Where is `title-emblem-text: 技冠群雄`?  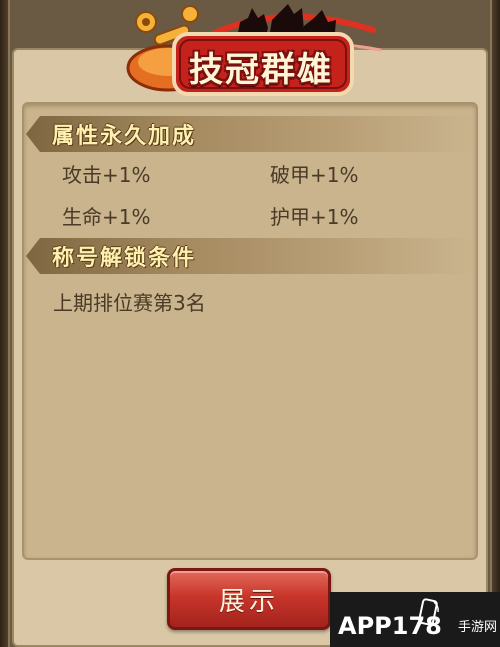 title-emblem-text: 技冠群雄 is located at coordinates (261, 69).